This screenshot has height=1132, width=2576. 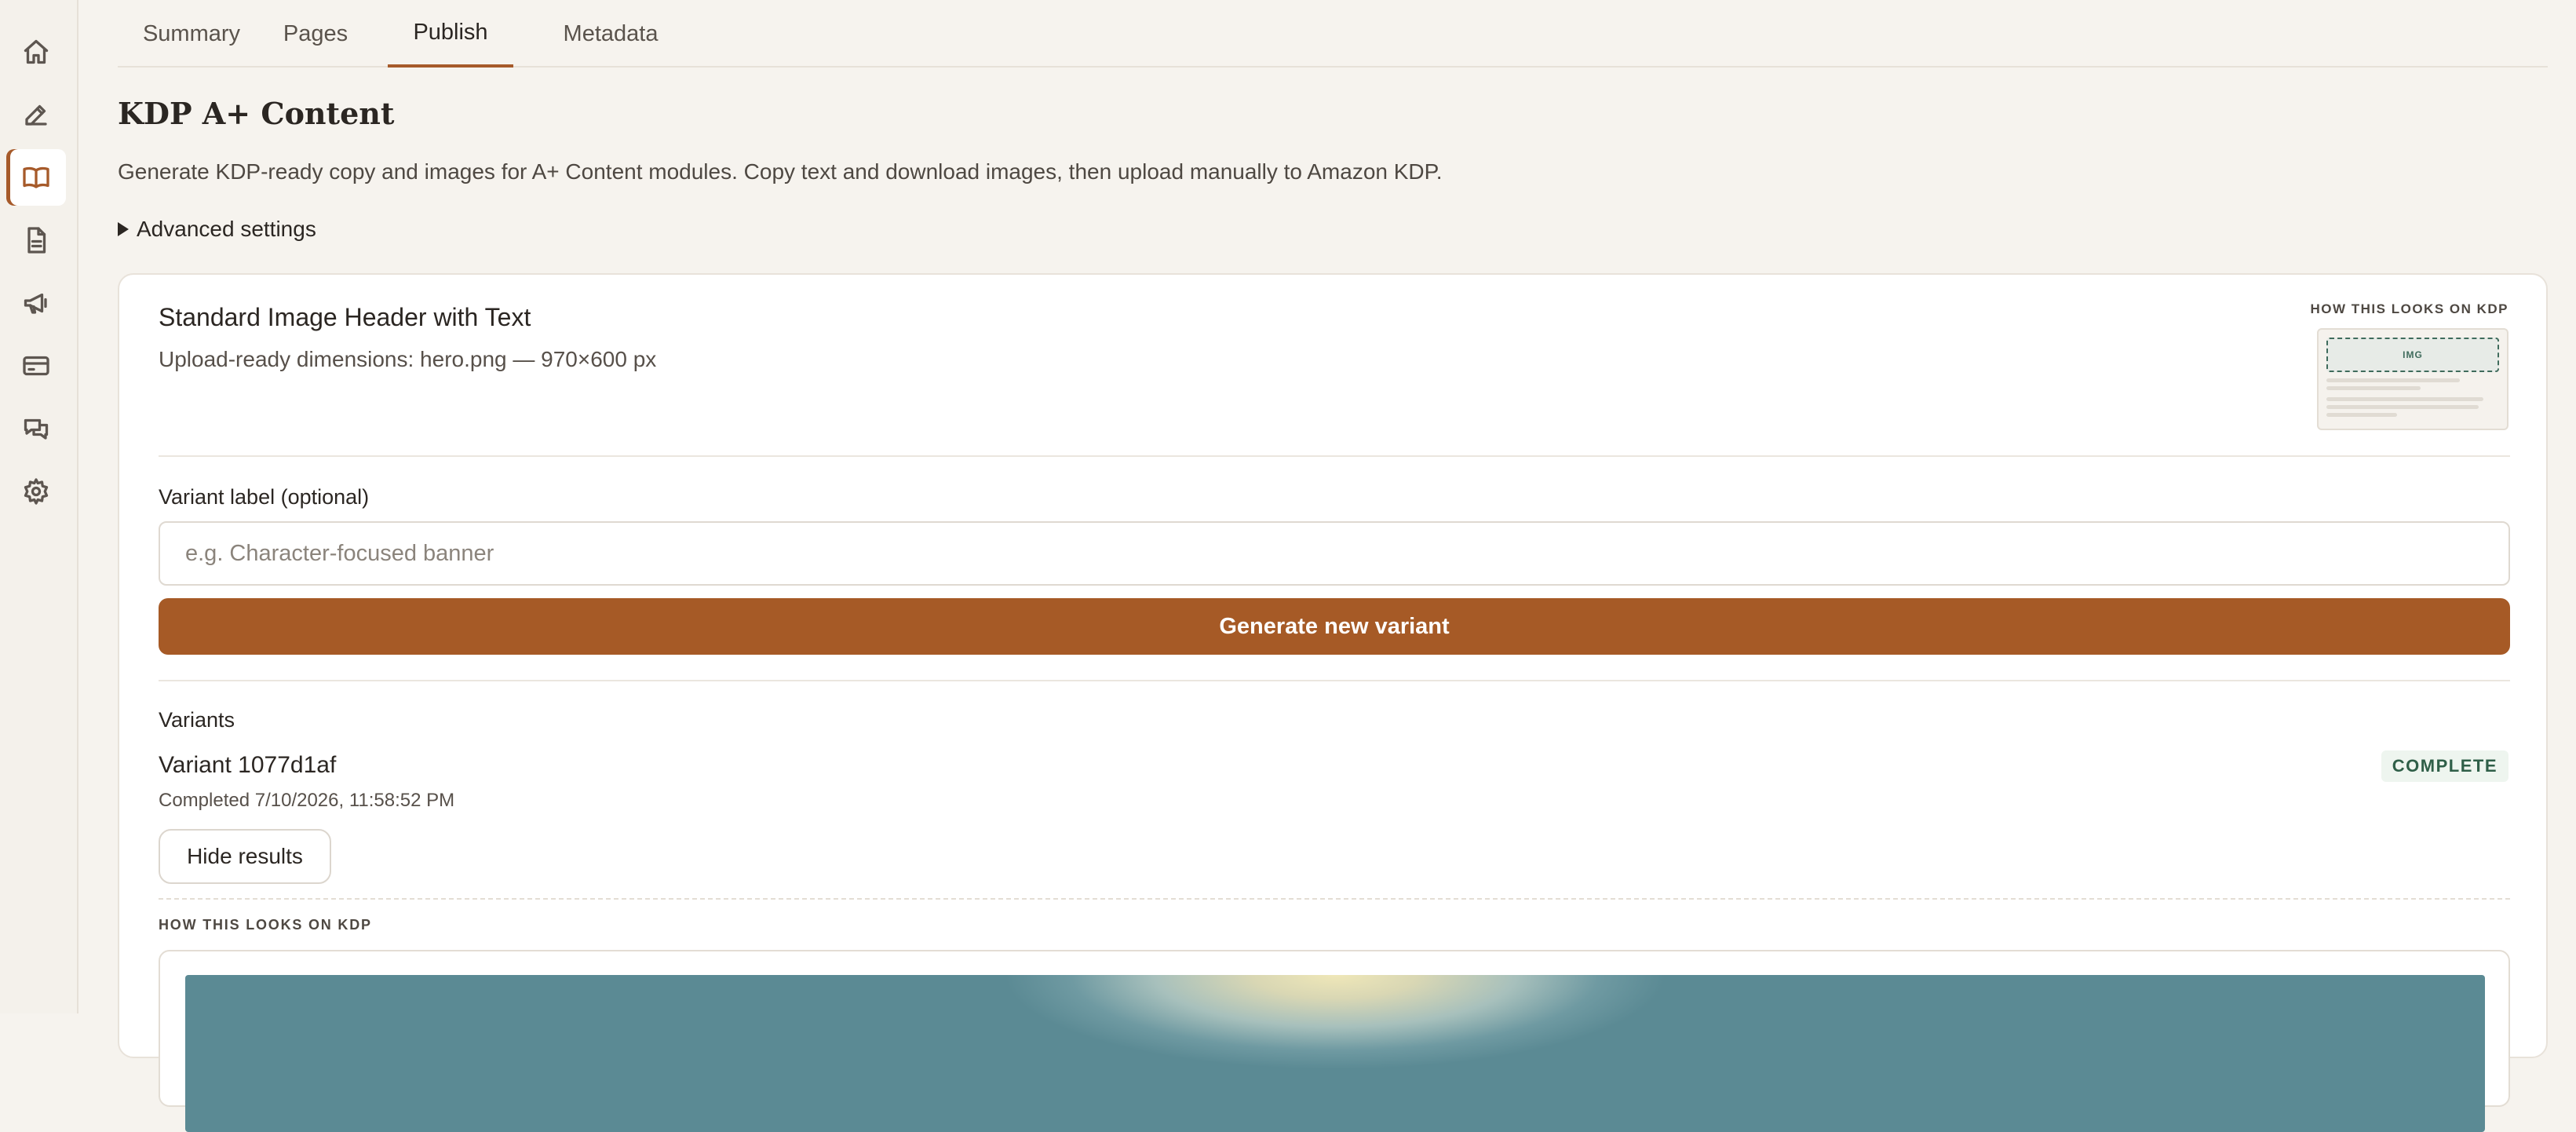 I want to click on hero-image, so click(x=1335, y=1053).